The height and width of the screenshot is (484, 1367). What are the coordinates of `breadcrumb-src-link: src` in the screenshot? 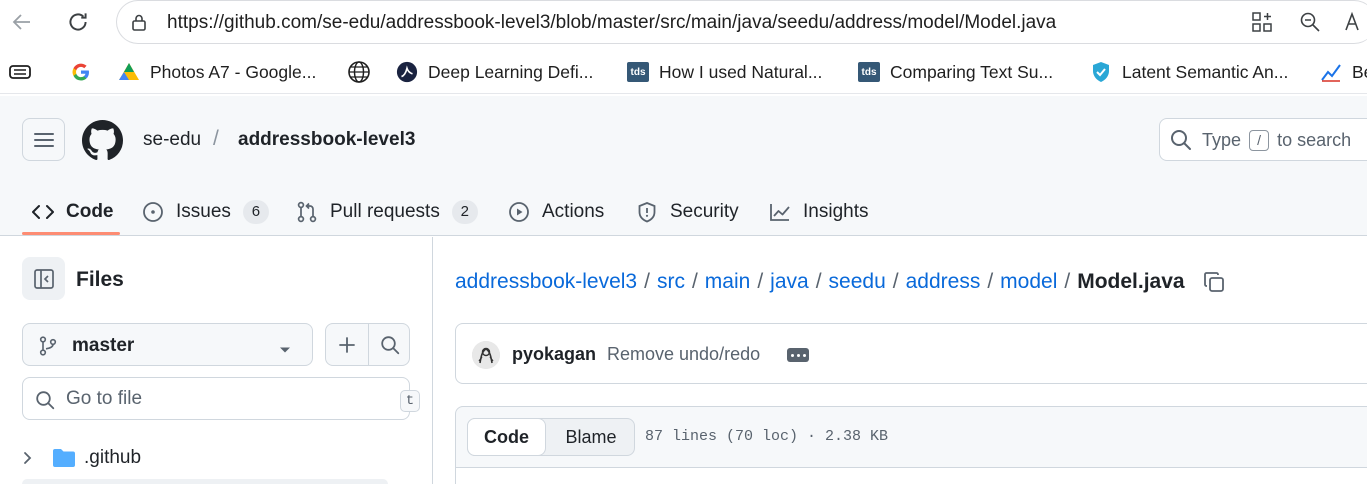 It's located at (671, 282).